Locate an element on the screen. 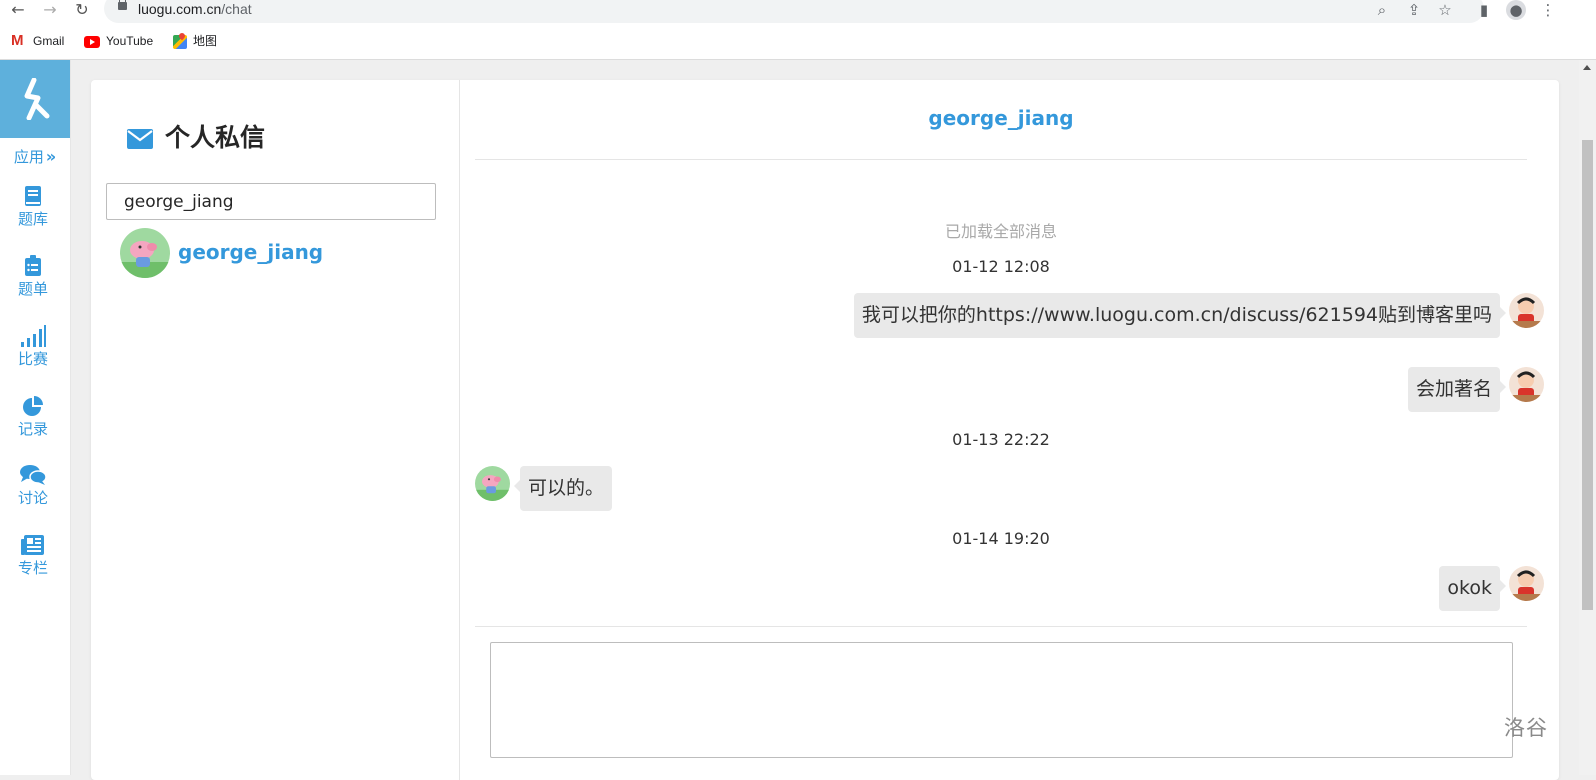 Image resolution: width=1596 pixels, height=780 pixels. comments-icon is located at coordinates (33, 475).